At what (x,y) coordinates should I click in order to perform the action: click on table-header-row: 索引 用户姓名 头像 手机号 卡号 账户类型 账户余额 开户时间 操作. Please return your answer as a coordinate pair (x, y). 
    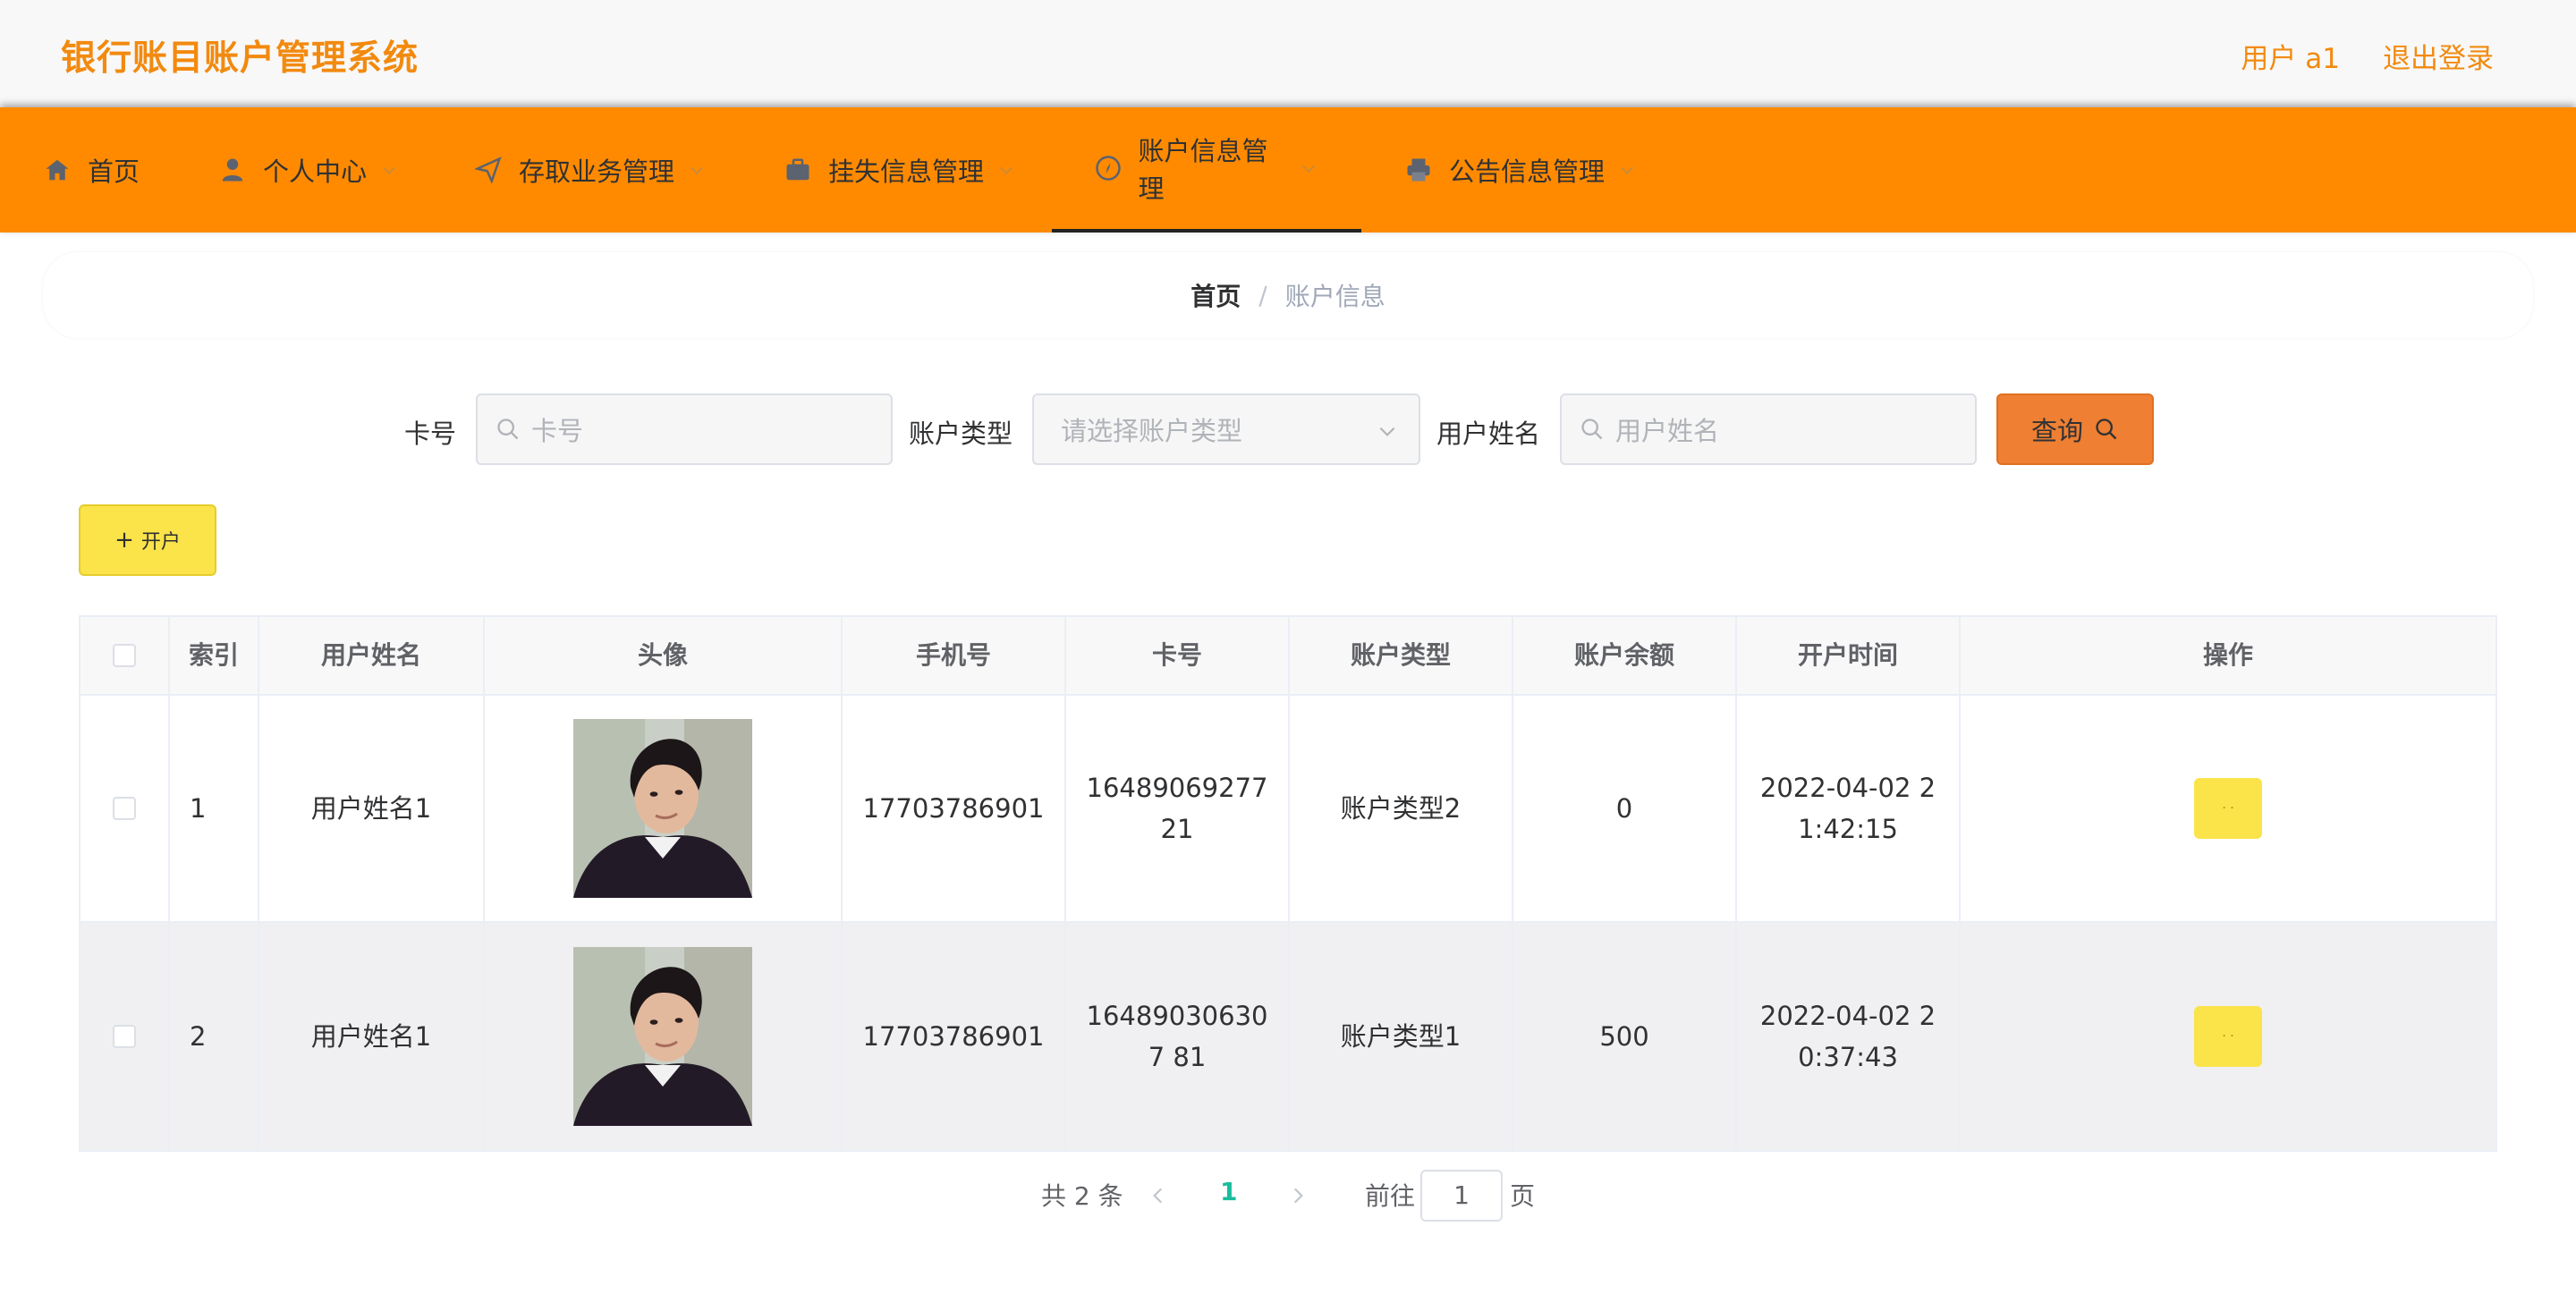
    Looking at the image, I should click on (1288, 656).